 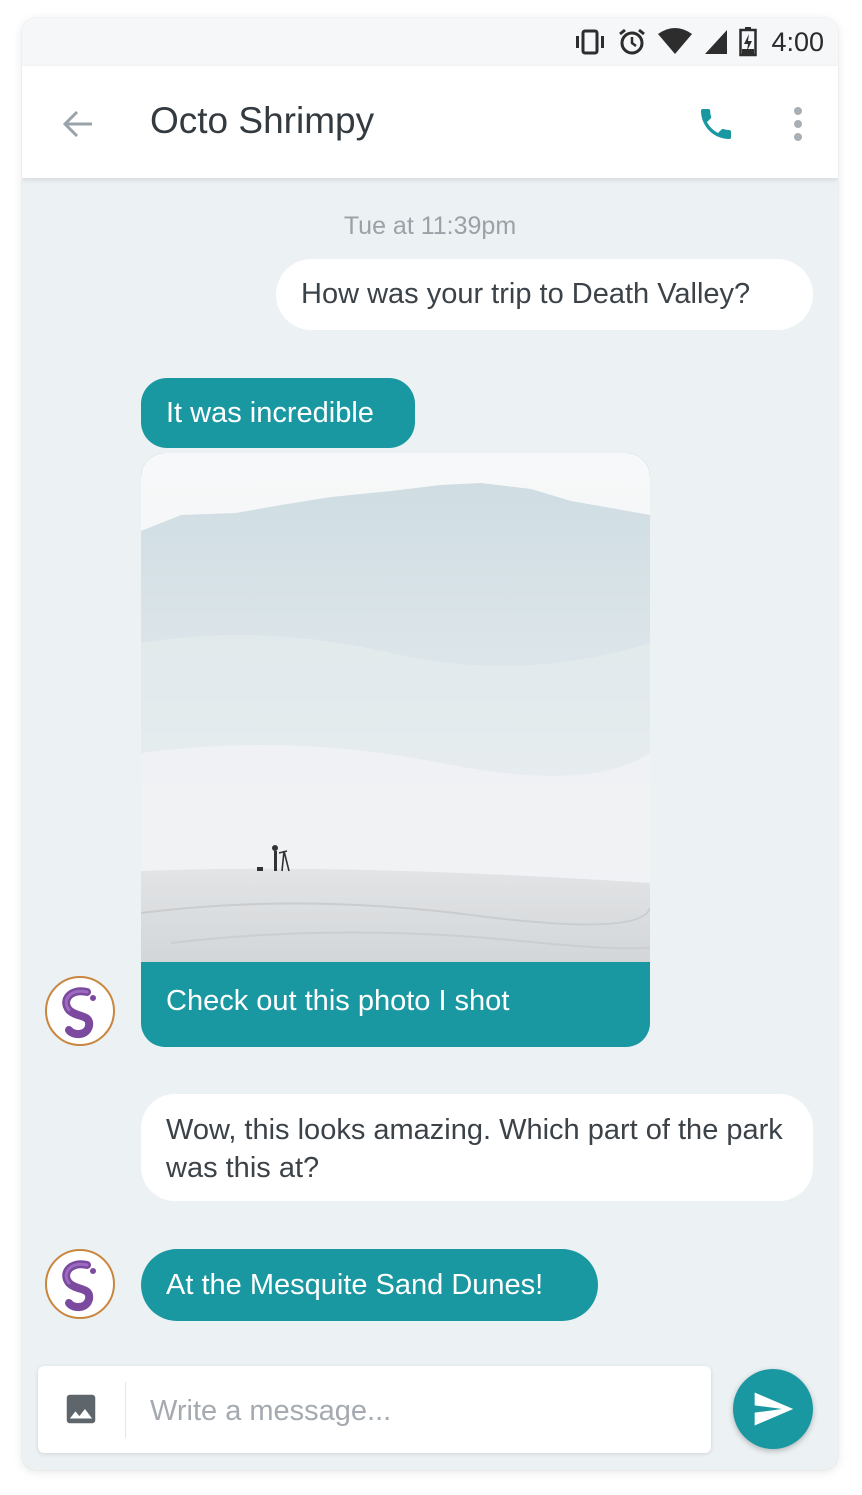 I want to click on alarm-icon, so click(x=632, y=42).